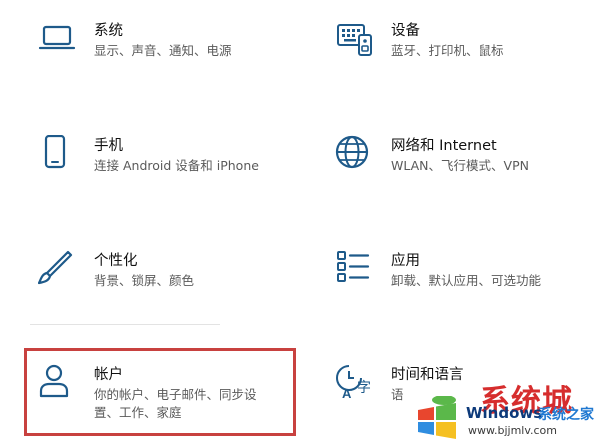 This screenshot has width=600, height=444. What do you see at coordinates (55, 267) in the screenshot?
I see `brush-icon` at bounding box center [55, 267].